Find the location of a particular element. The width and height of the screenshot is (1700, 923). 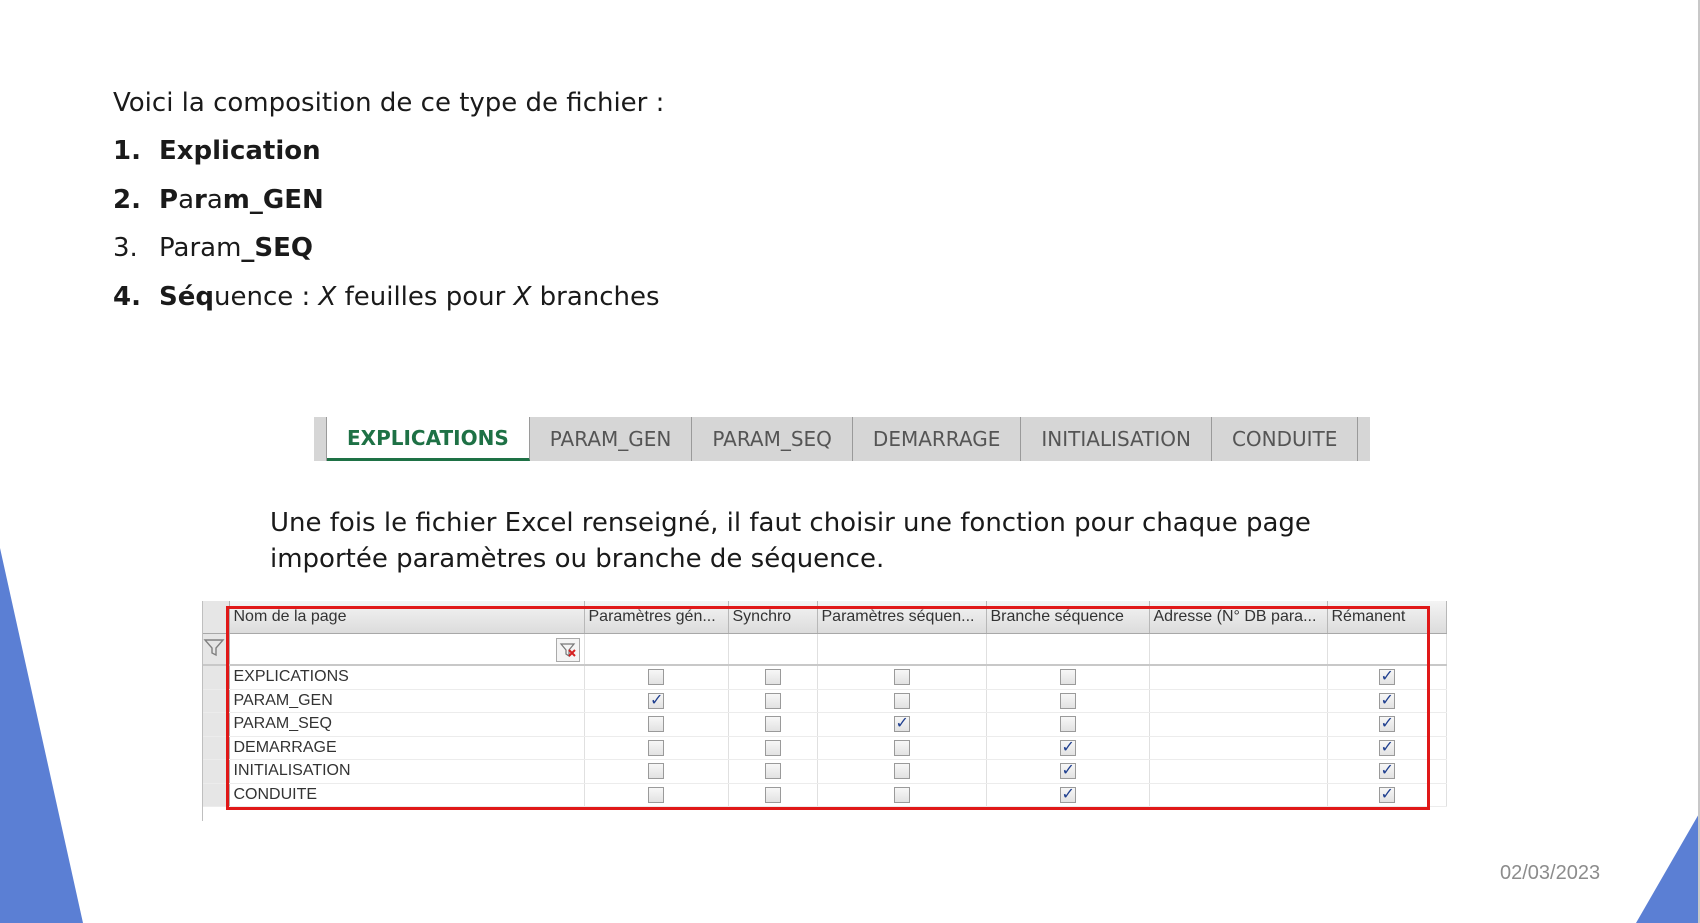

item-text-part: a is located at coordinates (186, 199).